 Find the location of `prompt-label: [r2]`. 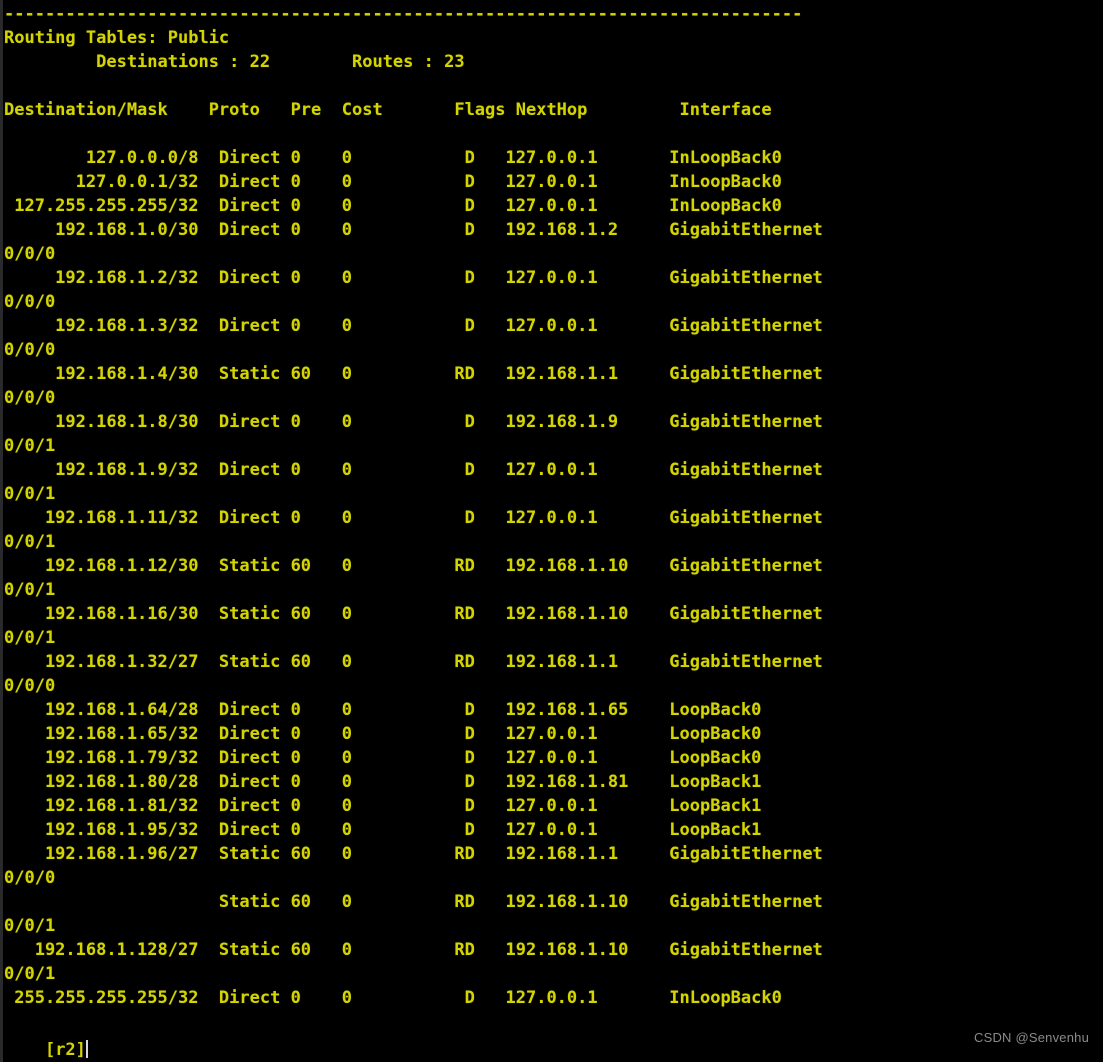

prompt-label: [r2] is located at coordinates (65, 1050).